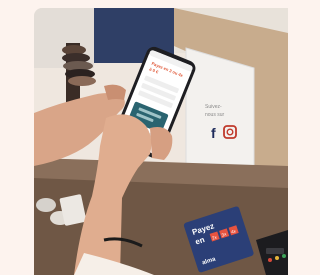  I want to click on stand-sign-text-2: nous sur, so click(215, 115).